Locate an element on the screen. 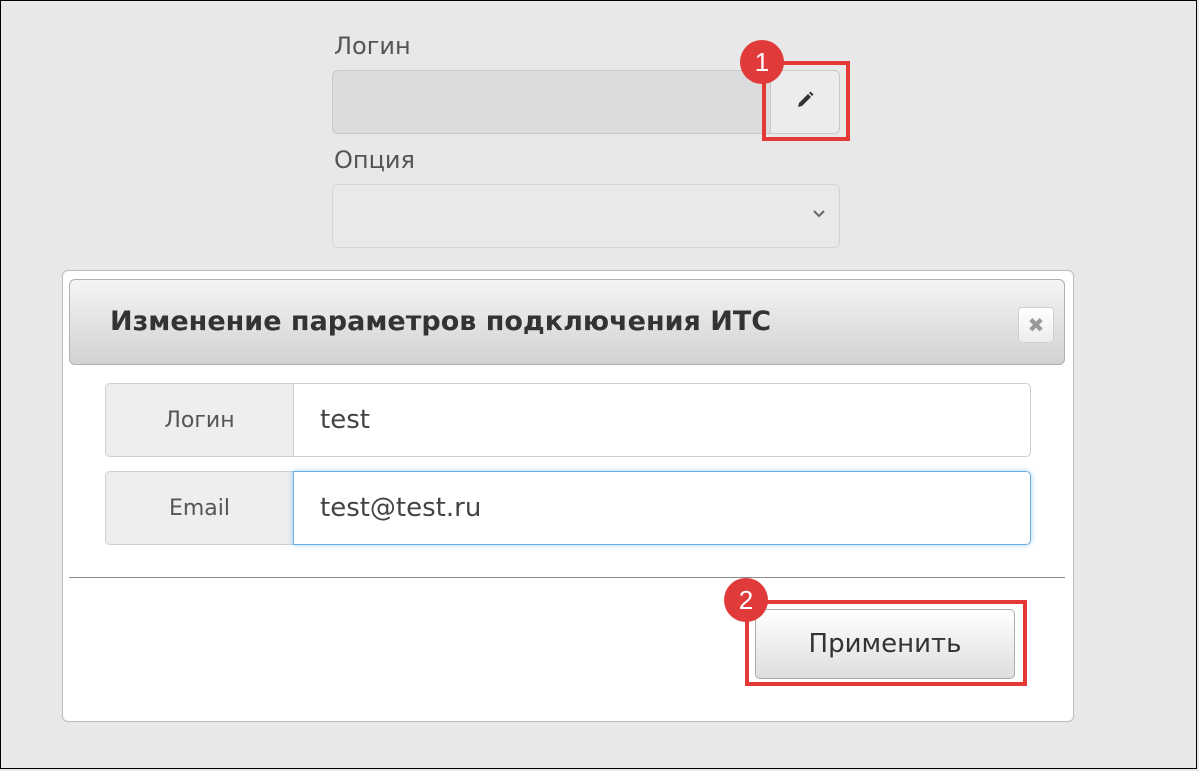  option-label: Опция is located at coordinates (374, 160).